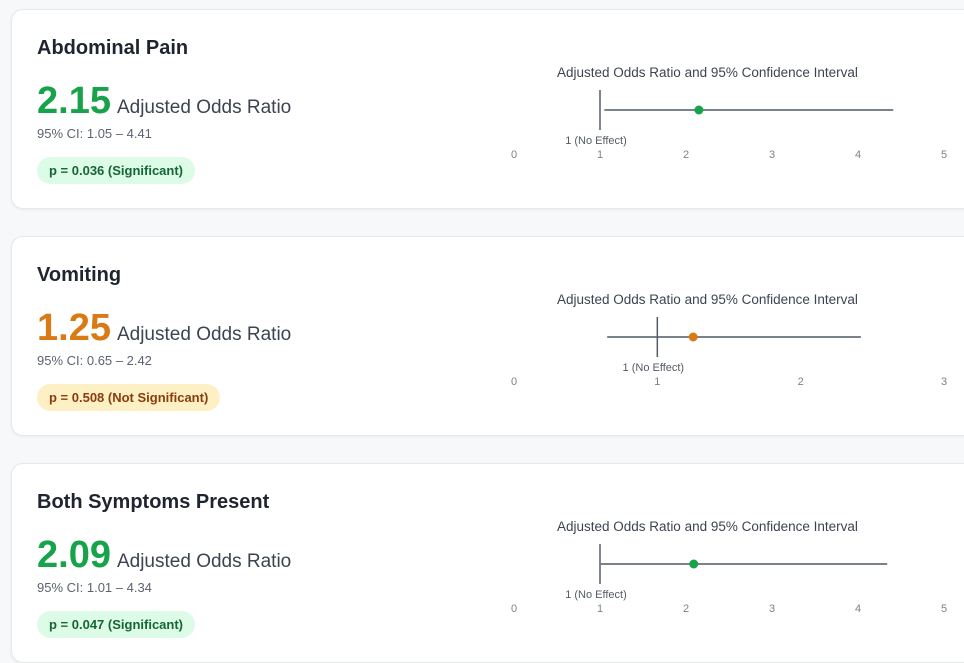 This screenshot has height=663, width=964. I want to click on odds-ratio-row: 1.25 Adjusted Odds Ratio, so click(164, 328).